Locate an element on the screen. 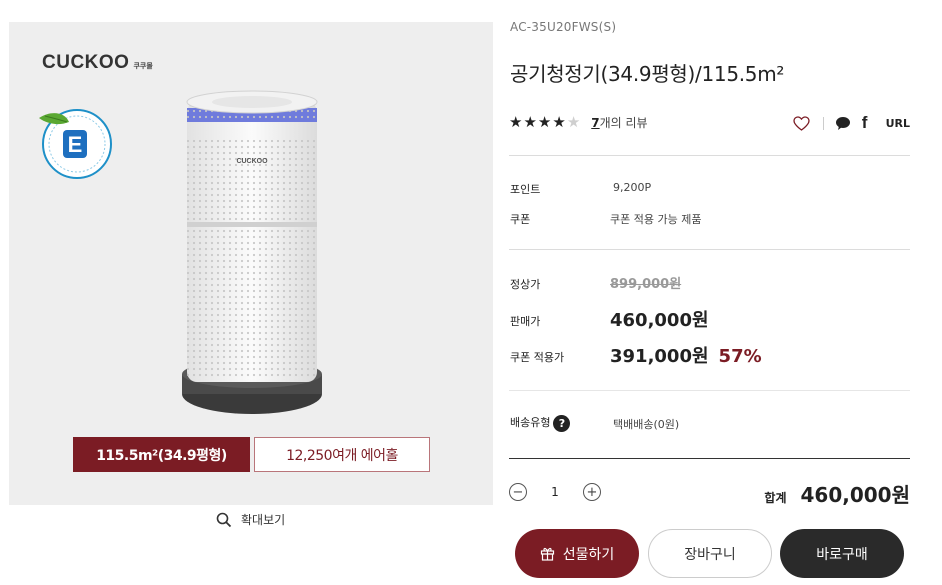  star-empty-icon: ★ is located at coordinates (574, 122).